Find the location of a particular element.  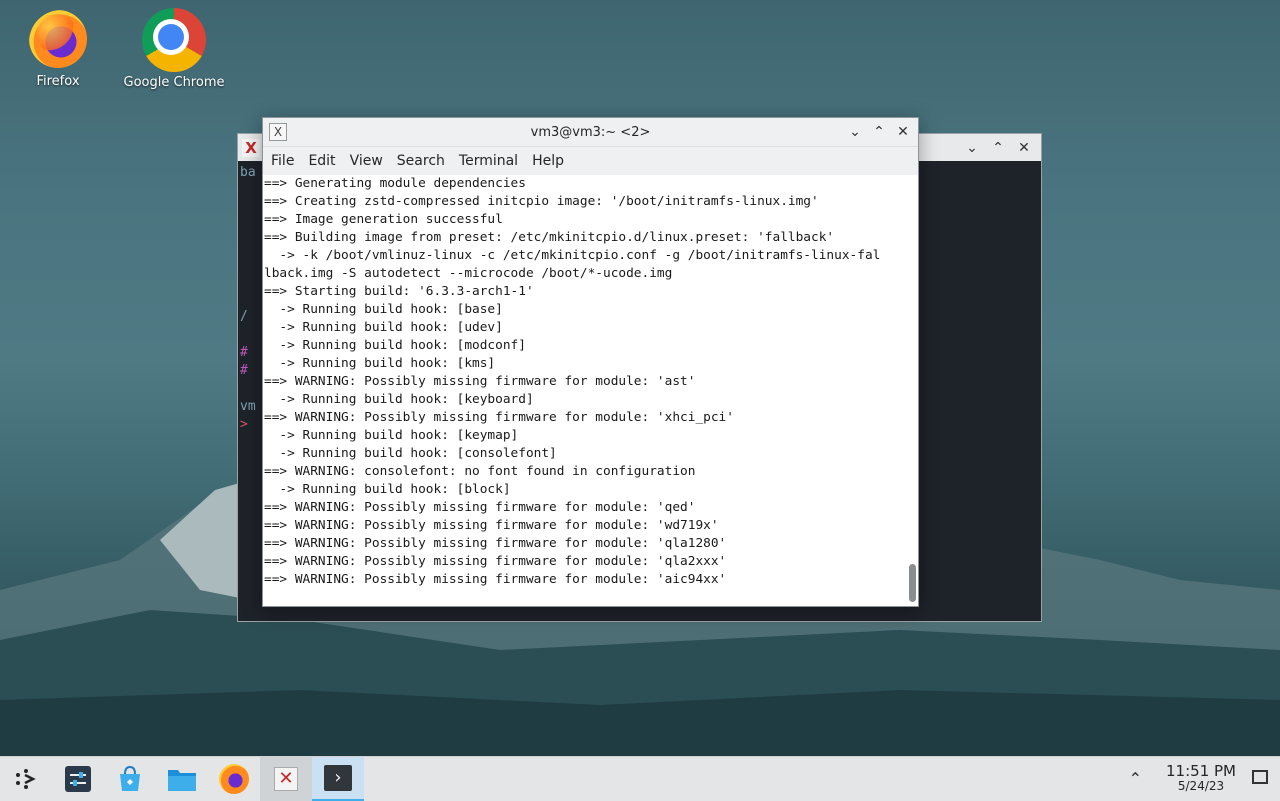

show-desktop-icon is located at coordinates (1260, 777).